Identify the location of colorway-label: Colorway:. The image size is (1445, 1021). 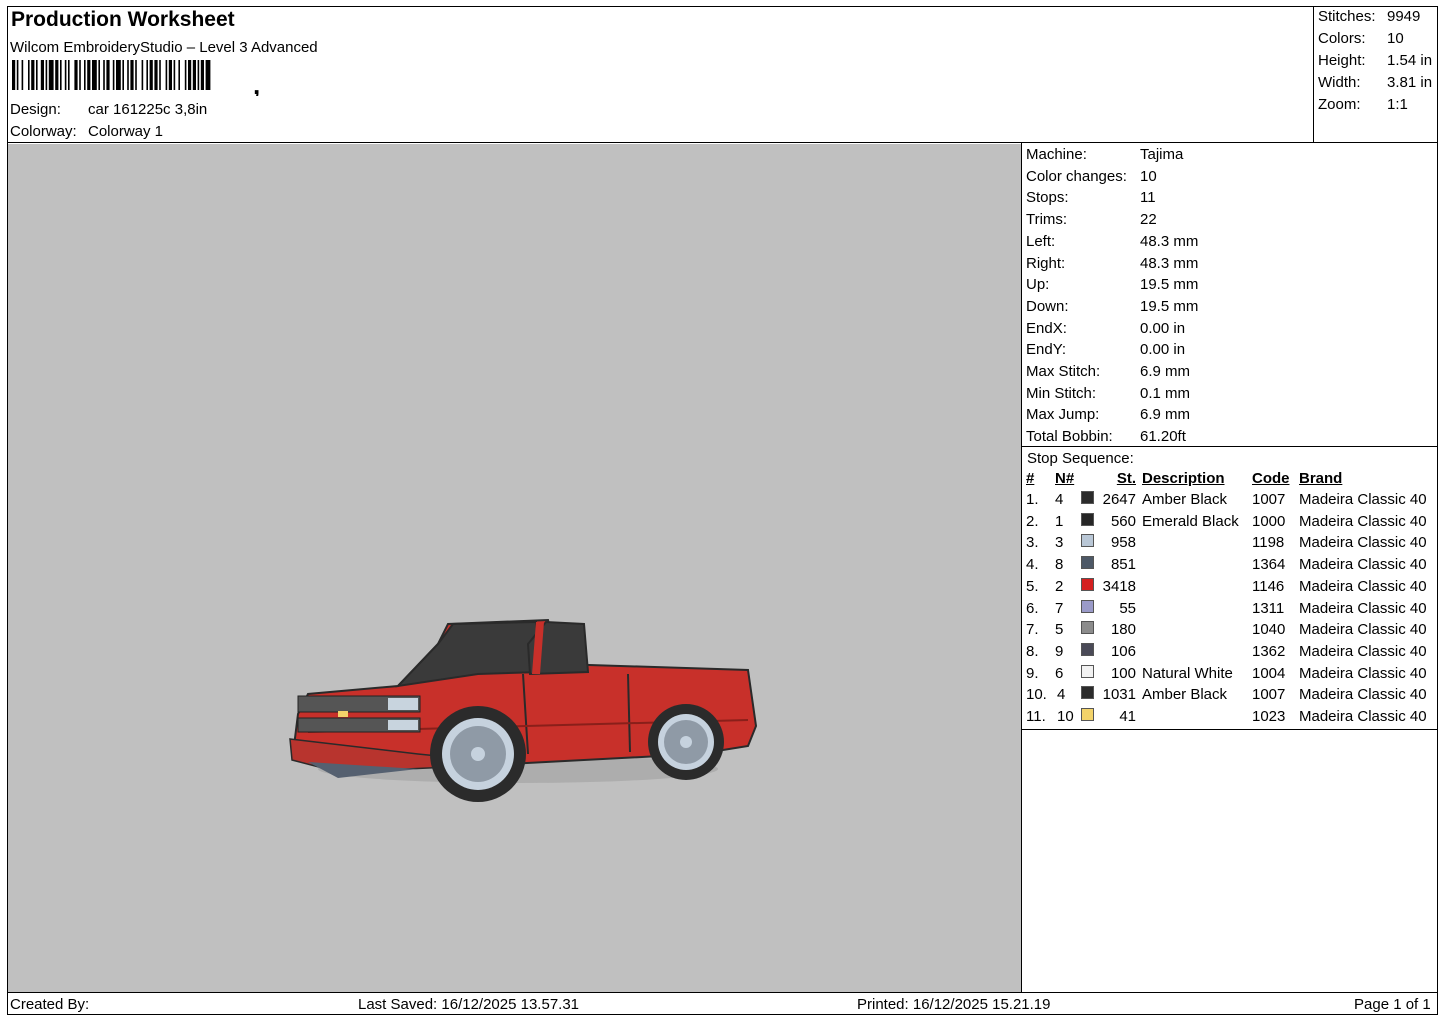
(43, 131).